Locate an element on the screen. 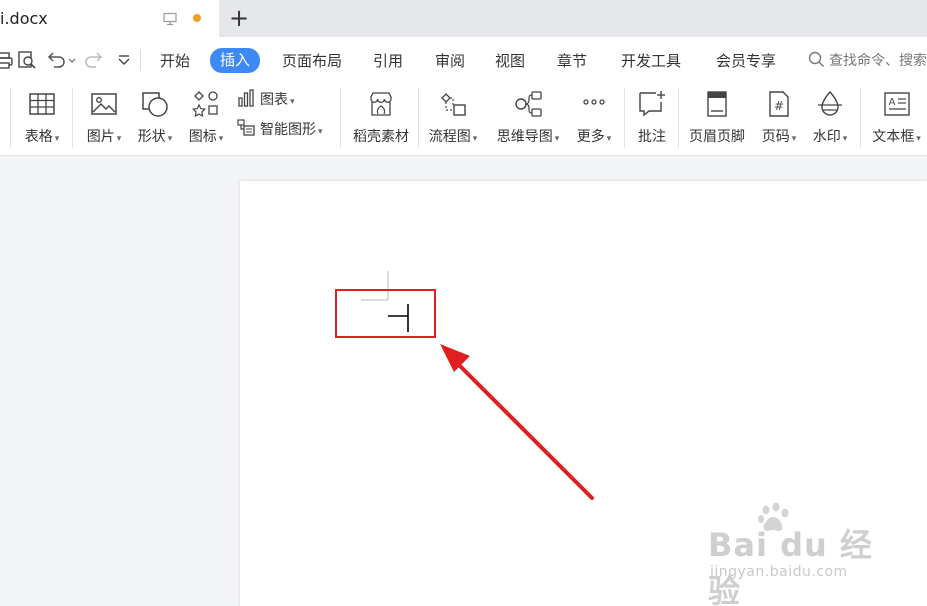 Image resolution: width=927 pixels, height=606 pixels. table-label: 表格 is located at coordinates (38, 137).